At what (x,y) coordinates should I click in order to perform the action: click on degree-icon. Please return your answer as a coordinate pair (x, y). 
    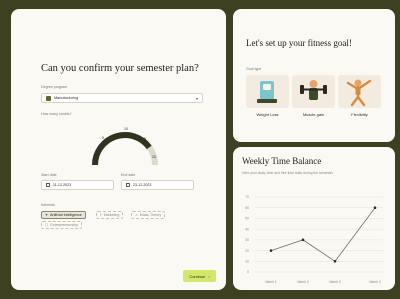
    Looking at the image, I should click on (48, 98).